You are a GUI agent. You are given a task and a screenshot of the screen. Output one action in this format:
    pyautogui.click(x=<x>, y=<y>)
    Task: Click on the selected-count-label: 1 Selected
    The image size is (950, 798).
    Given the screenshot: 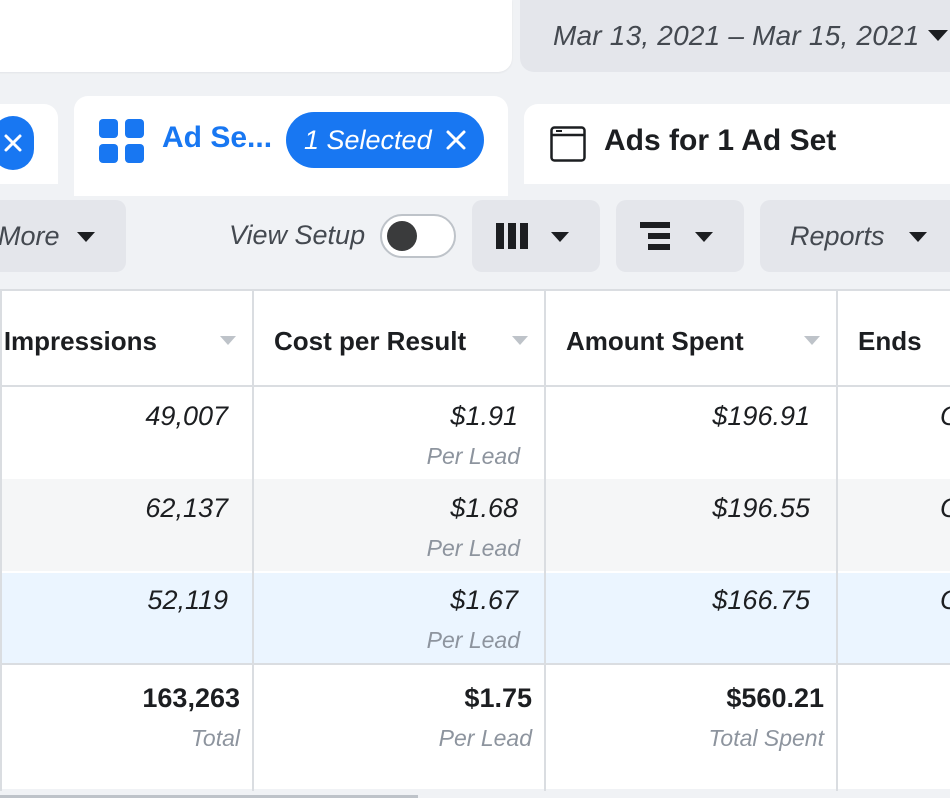 What is the action you would take?
    pyautogui.click(x=368, y=139)
    